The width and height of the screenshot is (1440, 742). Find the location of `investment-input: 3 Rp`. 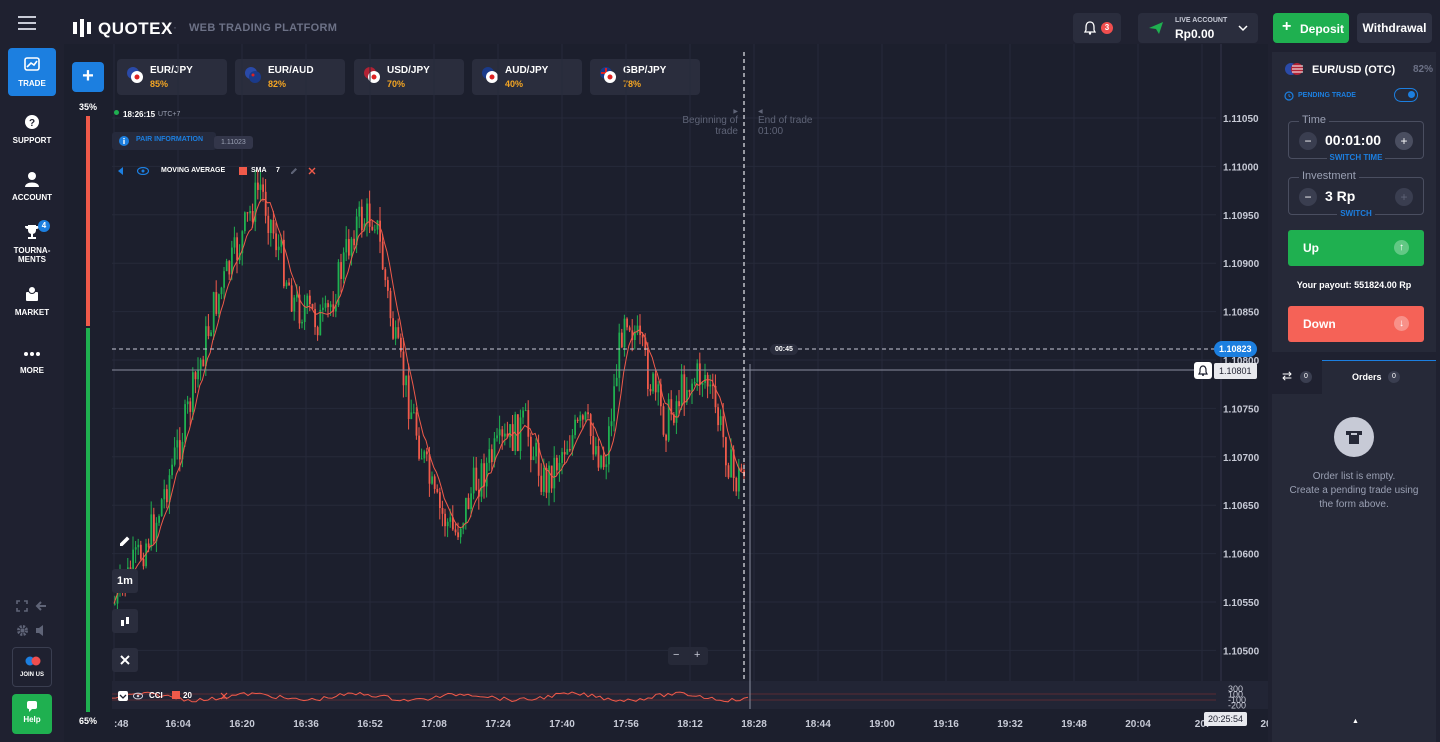

investment-input: 3 Rp is located at coordinates (1340, 196).